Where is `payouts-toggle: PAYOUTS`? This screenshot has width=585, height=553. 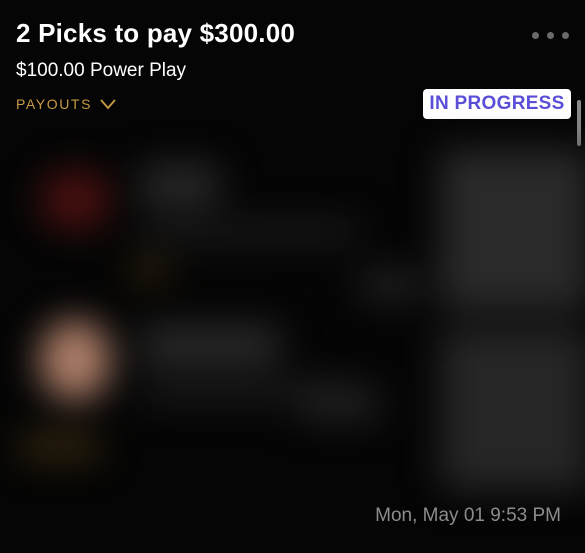
payouts-toggle: PAYOUTS is located at coordinates (66, 104).